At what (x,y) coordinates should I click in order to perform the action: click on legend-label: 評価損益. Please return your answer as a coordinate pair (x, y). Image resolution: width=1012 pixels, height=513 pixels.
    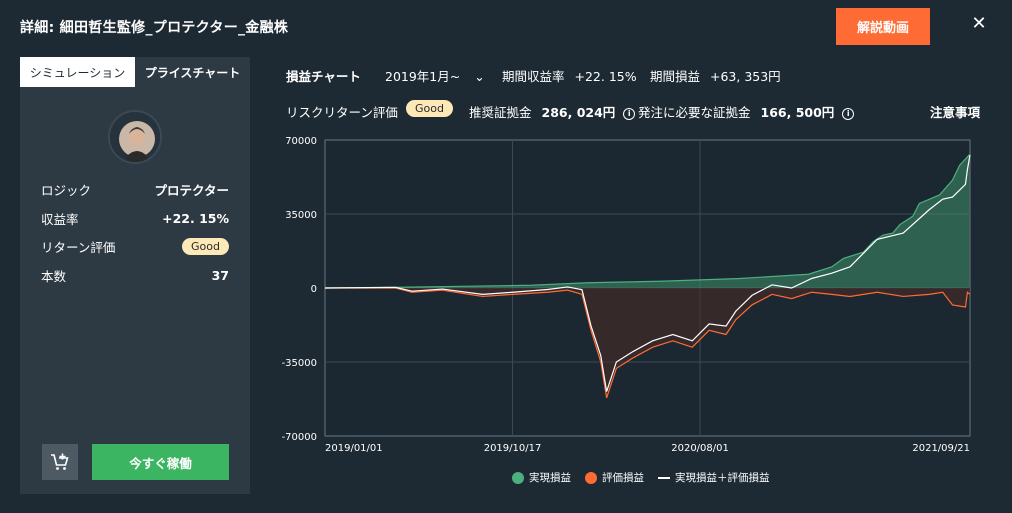
    Looking at the image, I should click on (623, 478).